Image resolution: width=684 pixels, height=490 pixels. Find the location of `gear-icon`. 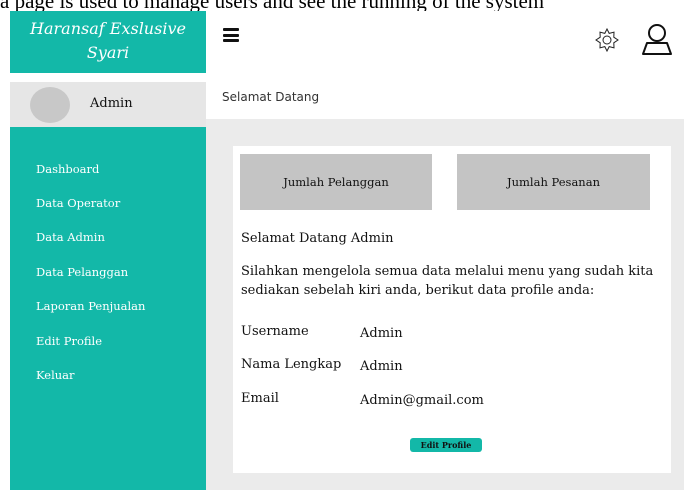

gear-icon is located at coordinates (607, 41).